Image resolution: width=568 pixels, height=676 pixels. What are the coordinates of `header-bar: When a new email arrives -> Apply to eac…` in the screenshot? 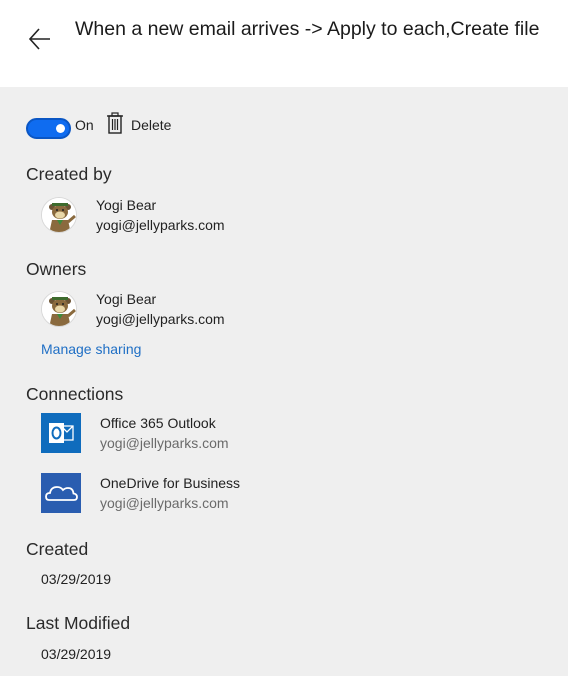 It's located at (284, 43).